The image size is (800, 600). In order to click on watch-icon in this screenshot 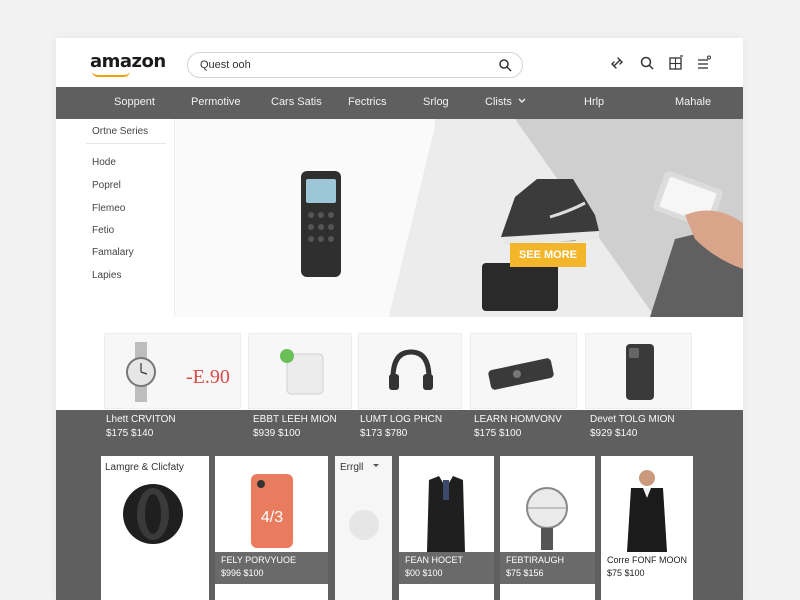, I will do `click(547, 518)`.